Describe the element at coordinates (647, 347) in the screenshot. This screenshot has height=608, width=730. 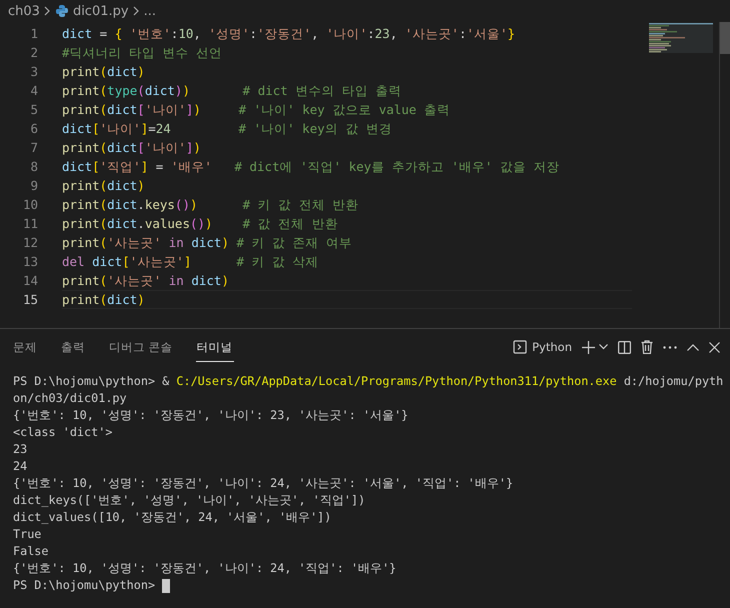
I see `trash-icon` at that location.